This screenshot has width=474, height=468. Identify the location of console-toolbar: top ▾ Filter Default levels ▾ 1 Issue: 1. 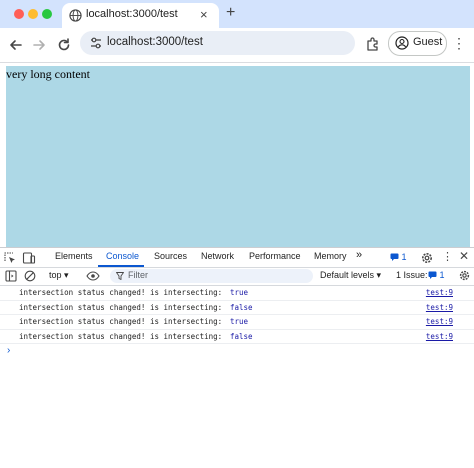
(237, 277).